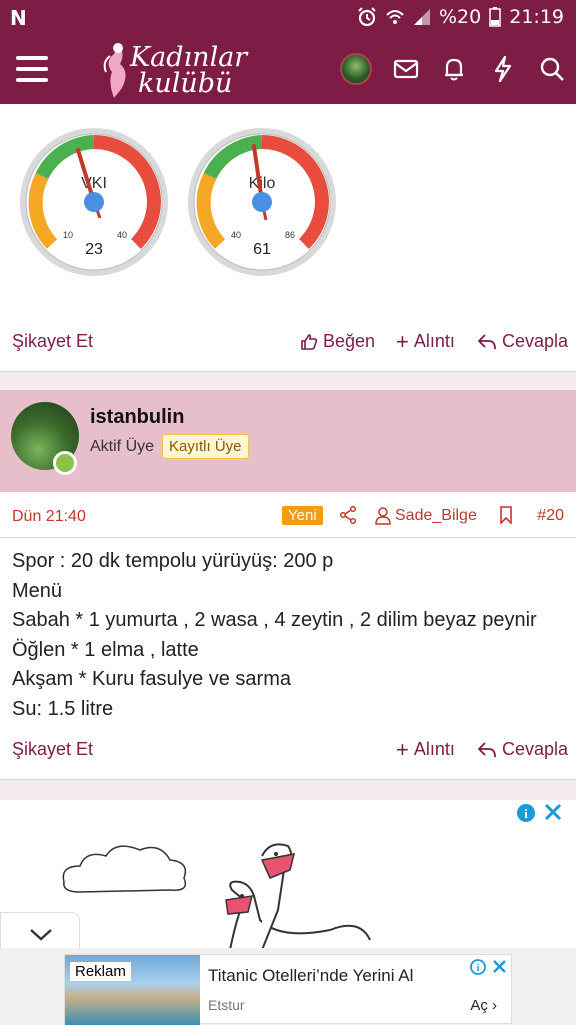 The height and width of the screenshot is (1025, 576). I want to click on envelope-icon, so click(406, 69).